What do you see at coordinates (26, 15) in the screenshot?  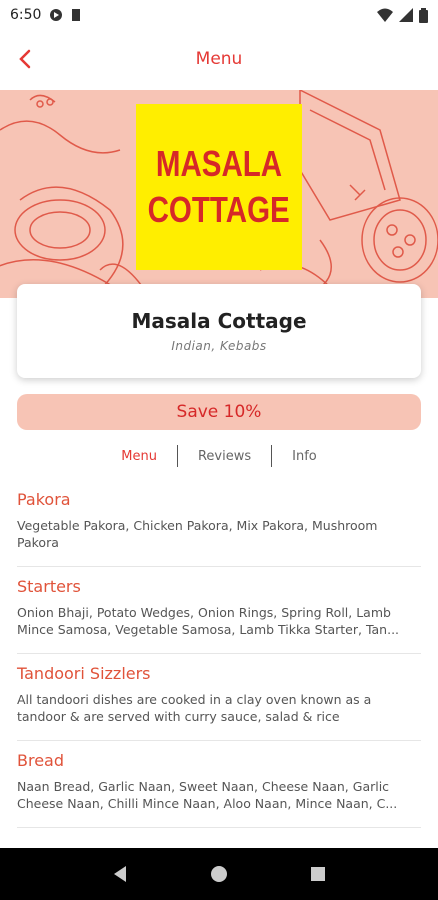 I see `status-time: 6:50` at bounding box center [26, 15].